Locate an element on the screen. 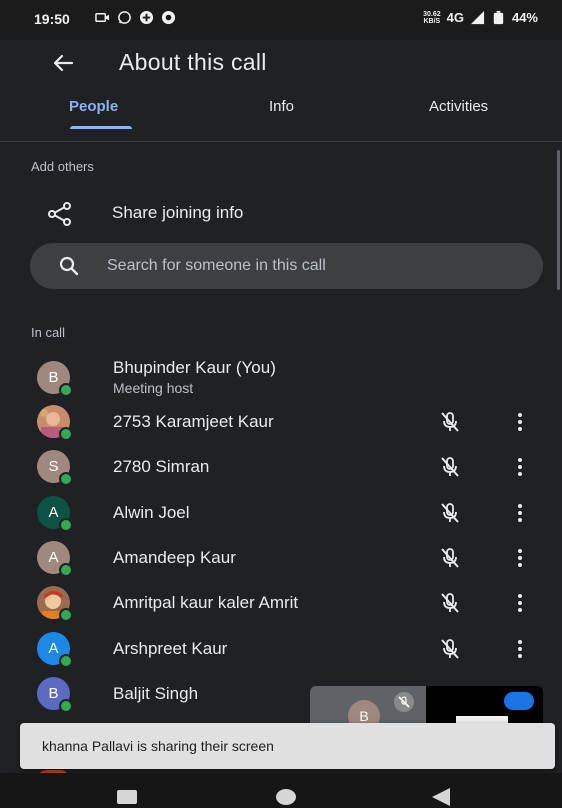 The height and width of the screenshot is (808, 562). presenting-badge-icon is located at coordinates (519, 701).